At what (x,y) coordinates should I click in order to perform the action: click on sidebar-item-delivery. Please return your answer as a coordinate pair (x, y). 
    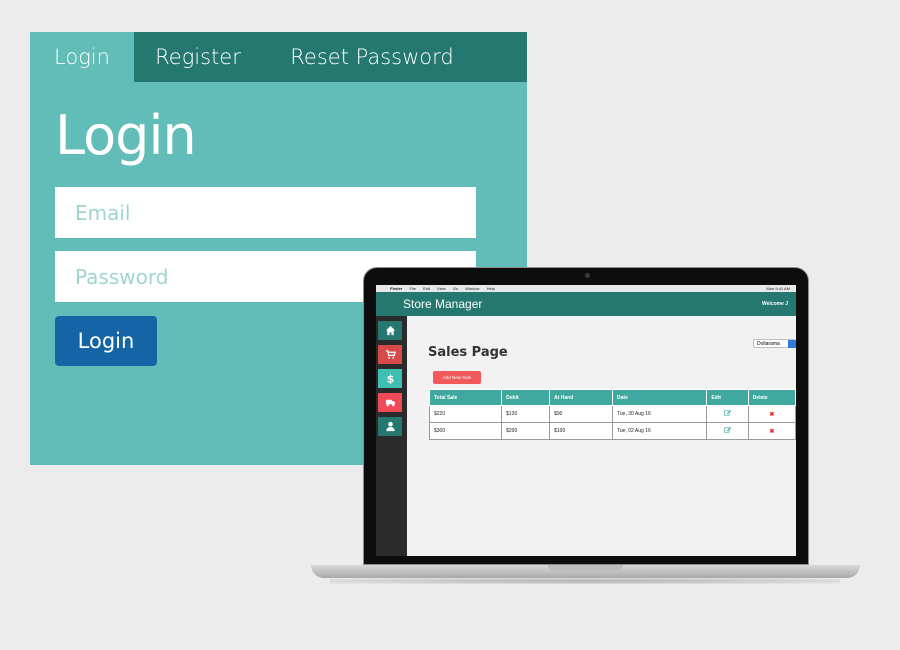
    Looking at the image, I should click on (390, 402).